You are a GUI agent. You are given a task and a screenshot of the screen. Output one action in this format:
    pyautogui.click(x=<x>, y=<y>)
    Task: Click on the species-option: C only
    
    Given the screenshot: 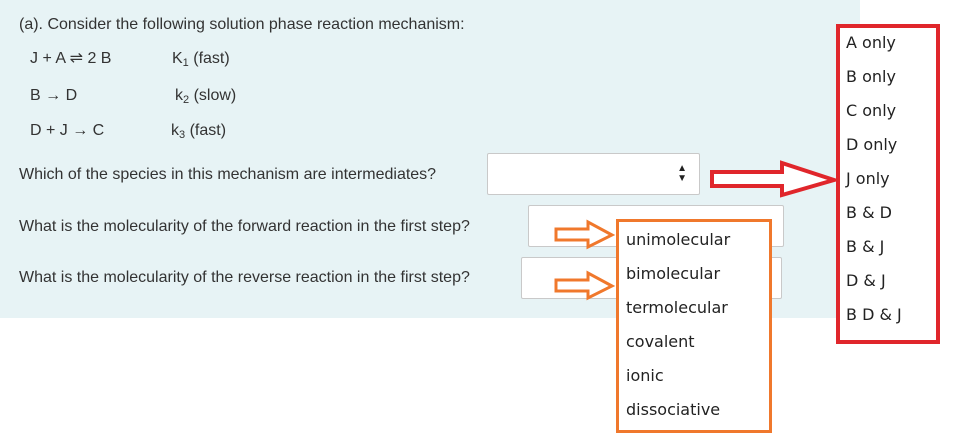 What is the action you would take?
    pyautogui.click(x=871, y=111)
    